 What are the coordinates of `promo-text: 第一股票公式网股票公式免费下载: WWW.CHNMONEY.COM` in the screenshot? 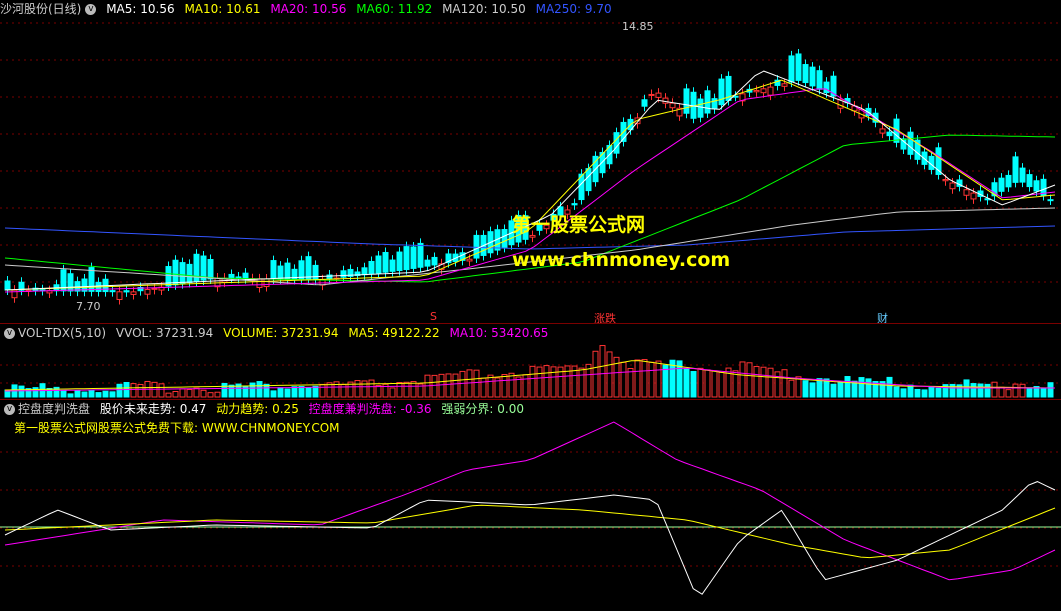 It's located at (177, 428).